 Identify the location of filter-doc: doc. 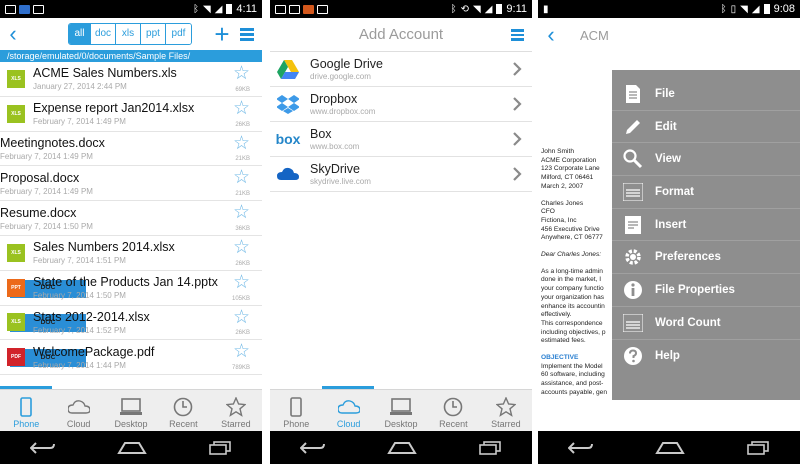
(103, 34).